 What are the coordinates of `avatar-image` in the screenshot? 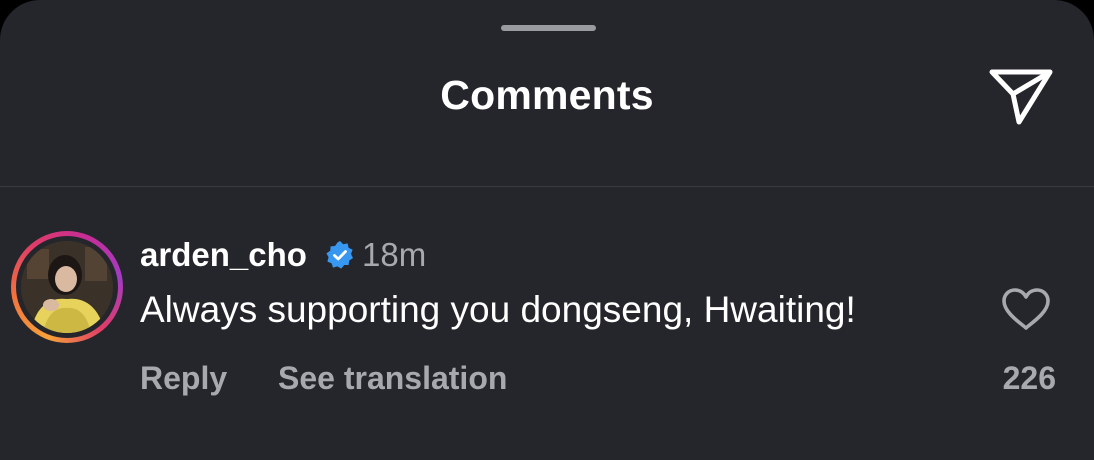 It's located at (67, 287).